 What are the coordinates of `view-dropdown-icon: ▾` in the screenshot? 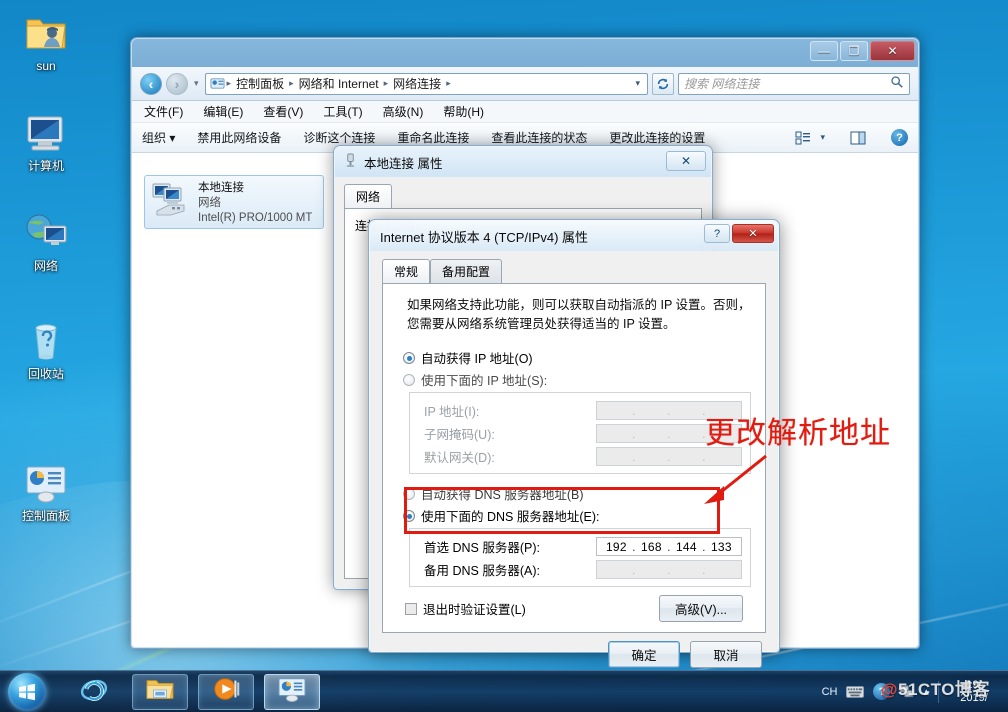 It's located at (822, 137).